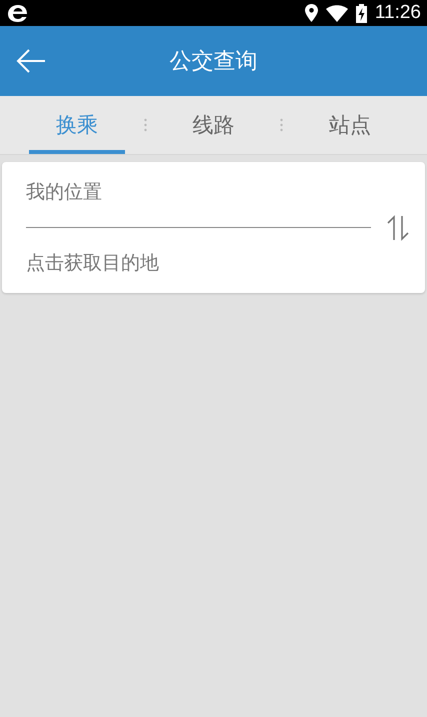  I want to click on origin-field: 我的位置, so click(198, 192).